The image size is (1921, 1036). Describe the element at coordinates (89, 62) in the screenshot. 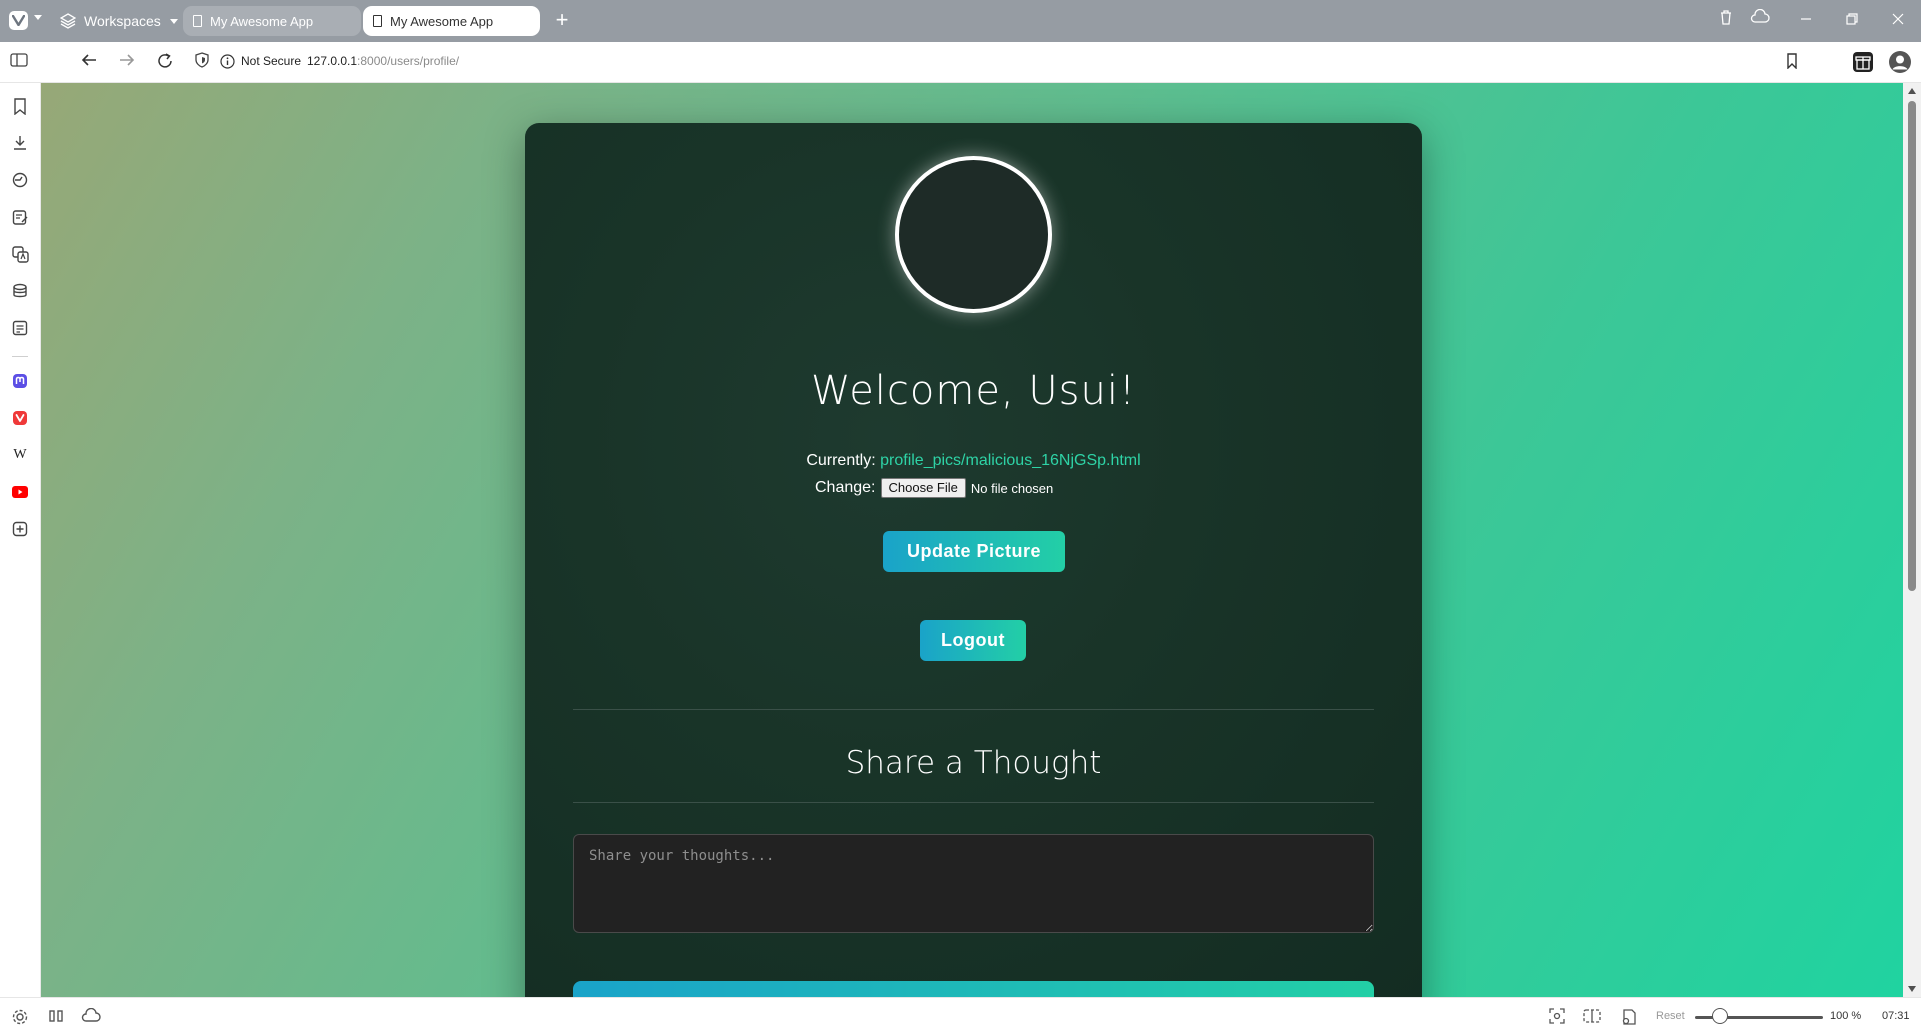

I see `back-icon` at that location.